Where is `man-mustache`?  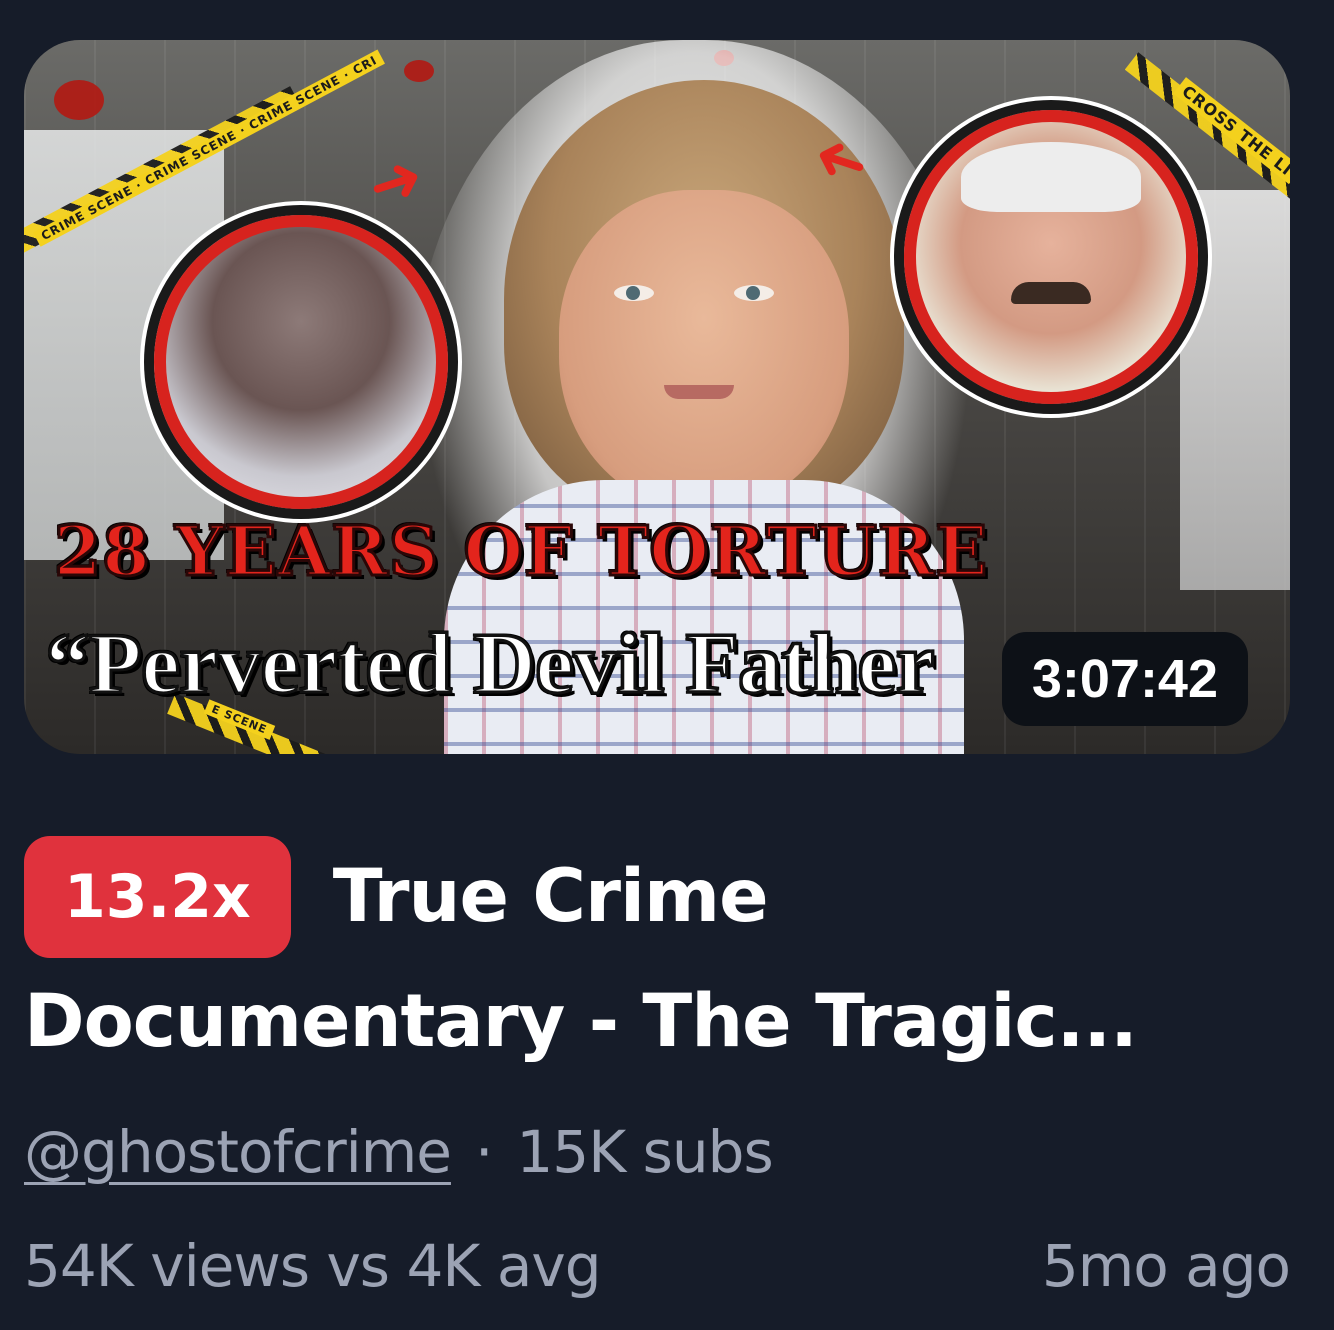
man-mustache is located at coordinates (1051, 293).